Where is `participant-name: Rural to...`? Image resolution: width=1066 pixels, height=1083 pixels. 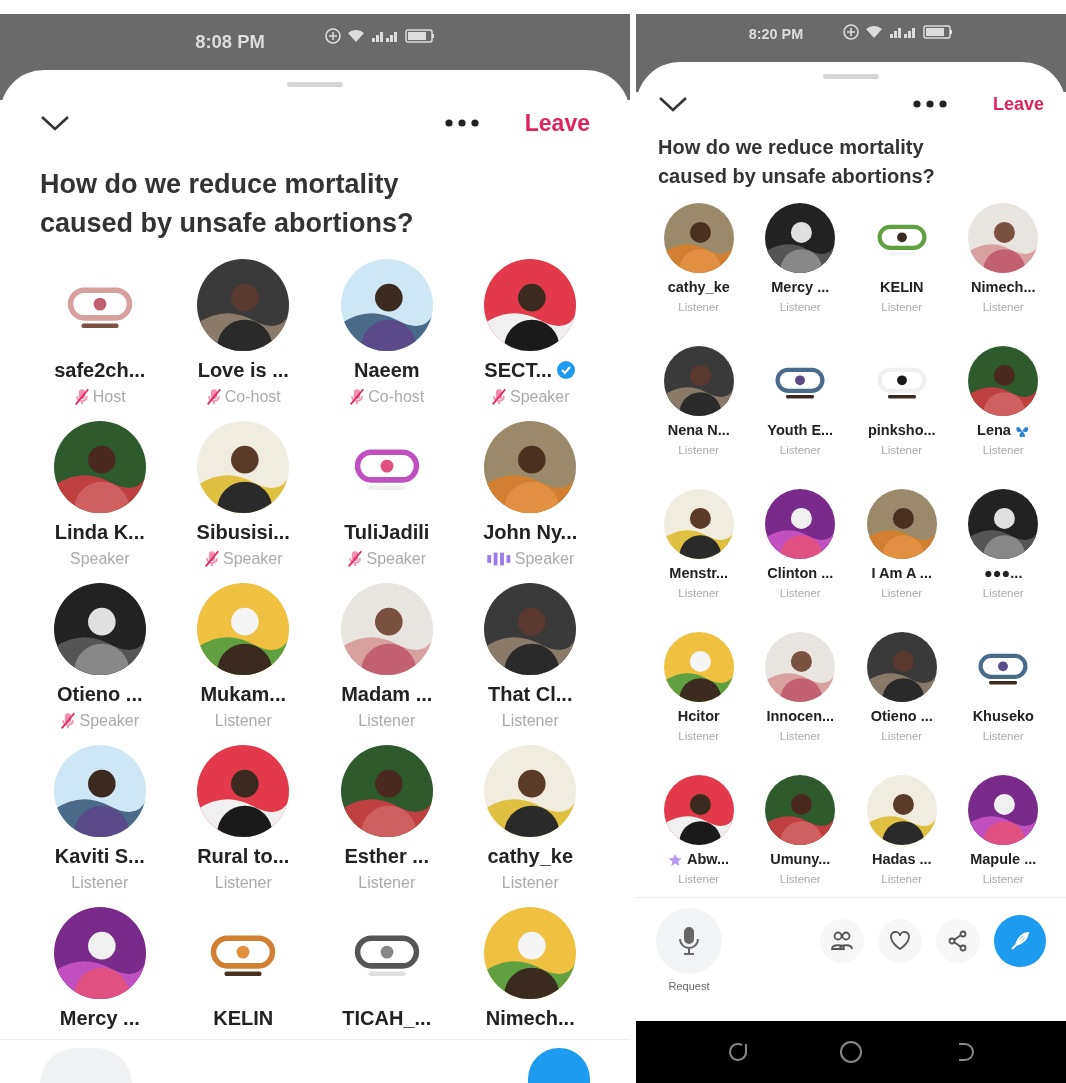 participant-name: Rural to... is located at coordinates (243, 857).